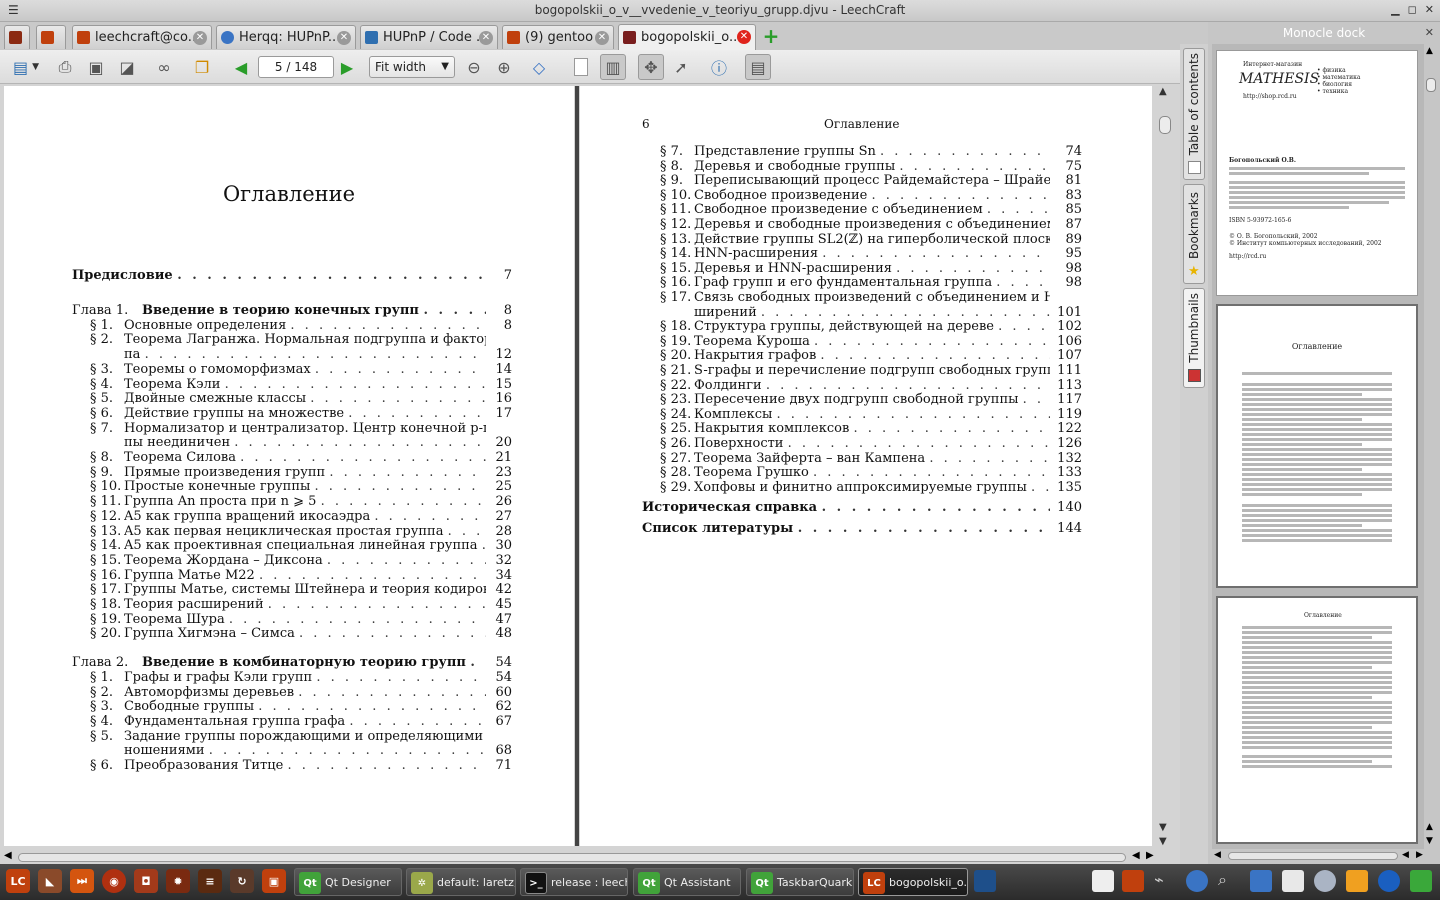 This screenshot has height=900, width=1440. Describe the element at coordinates (242, 881) in the screenshot. I see `refresh-launcher-icon: ↻` at that location.